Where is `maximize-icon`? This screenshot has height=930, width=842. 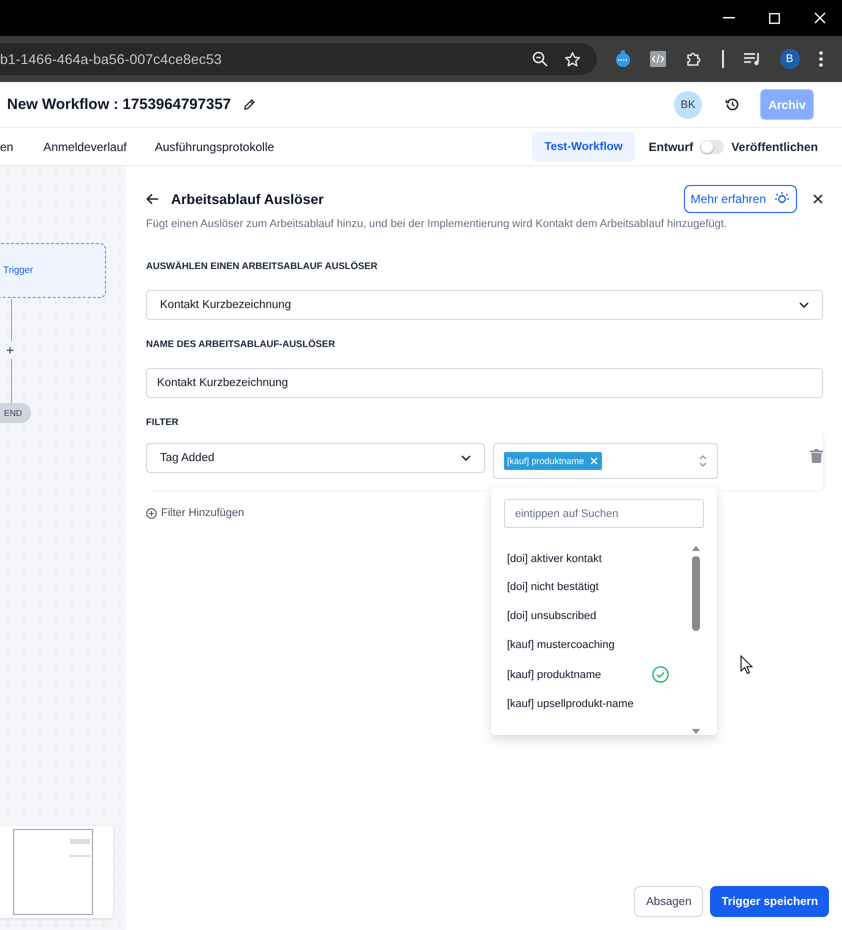
maximize-icon is located at coordinates (774, 18).